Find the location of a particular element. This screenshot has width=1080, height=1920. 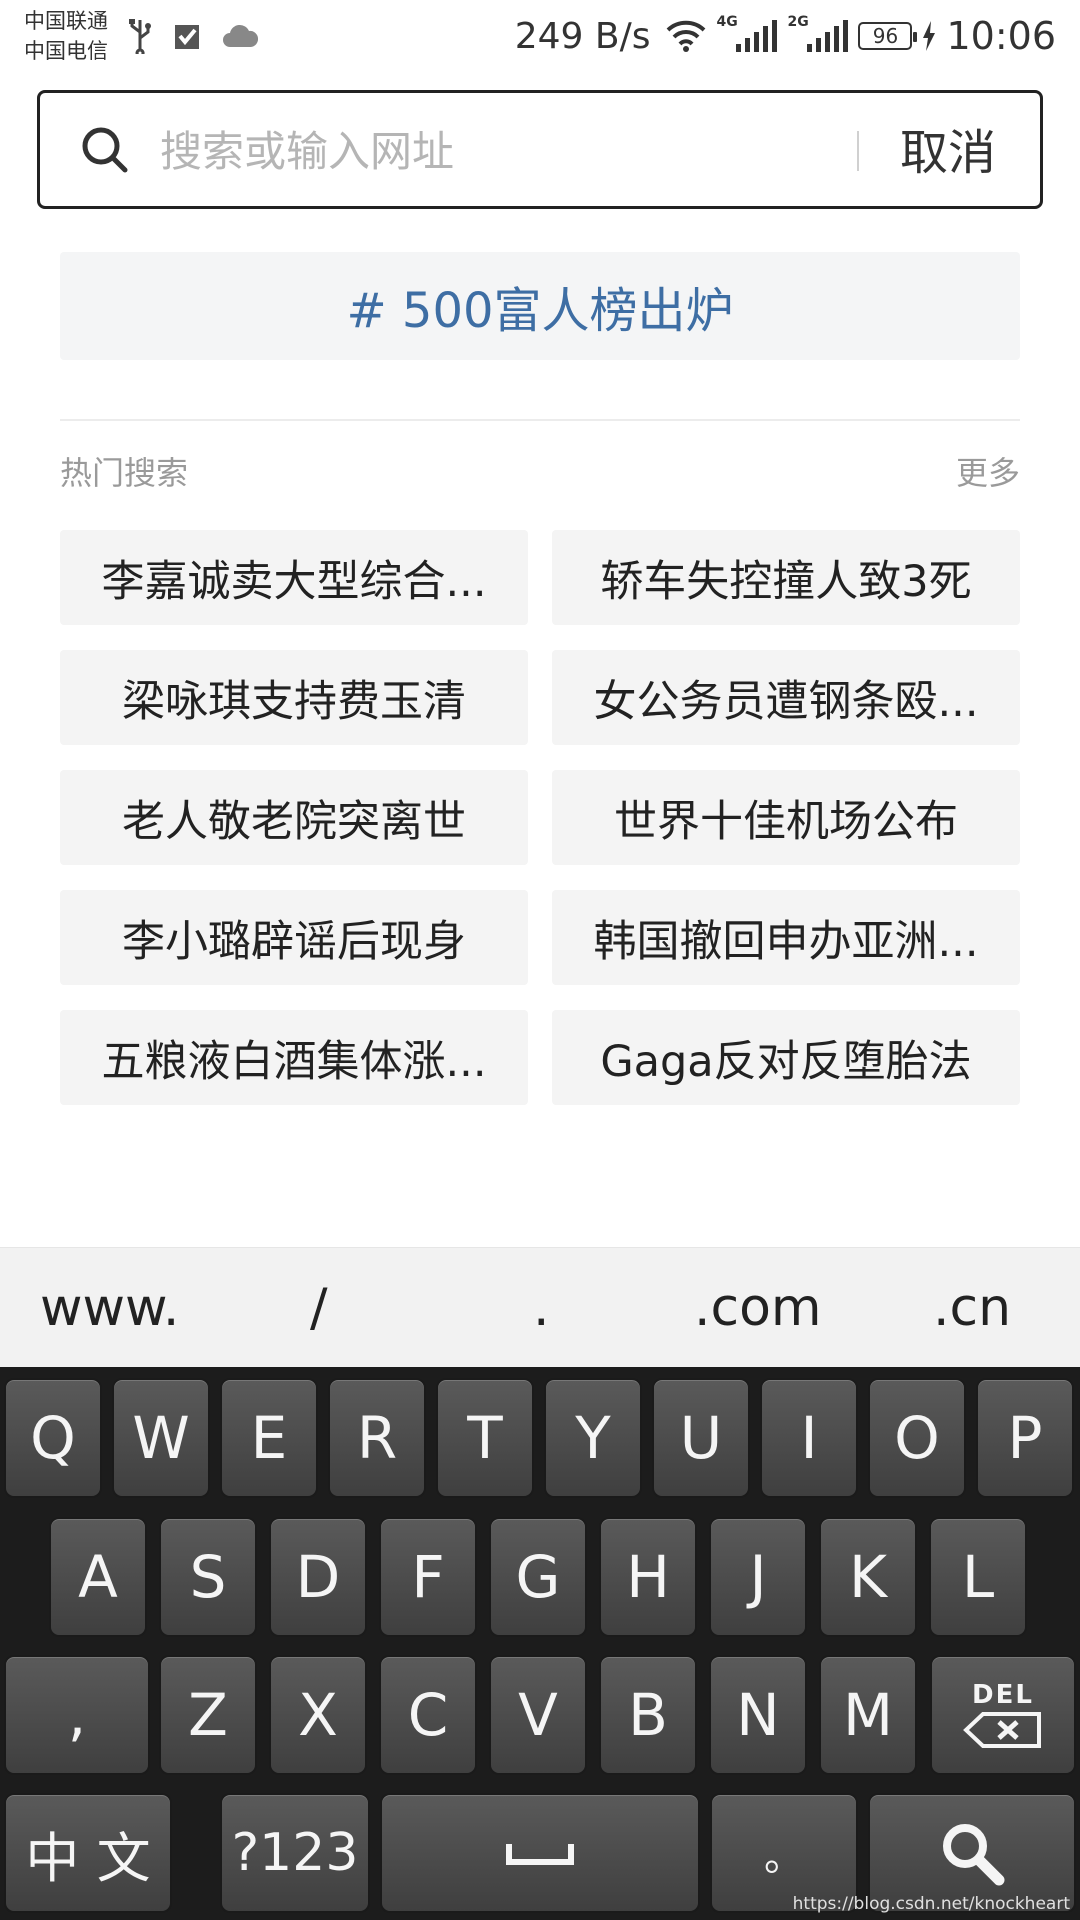

url-shortcut-bar: www. / . .com .cn is located at coordinates (540, 1307).